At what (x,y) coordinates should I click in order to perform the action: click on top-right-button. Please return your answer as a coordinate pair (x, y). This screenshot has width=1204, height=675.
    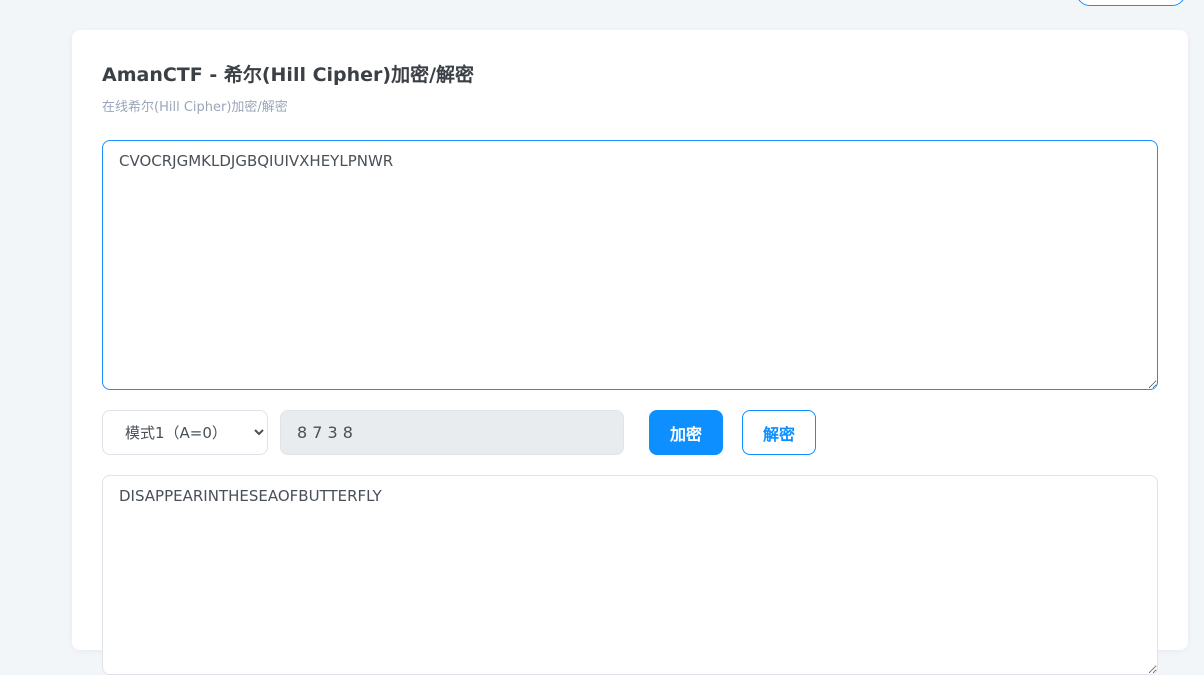
    Looking at the image, I should click on (1131, 3).